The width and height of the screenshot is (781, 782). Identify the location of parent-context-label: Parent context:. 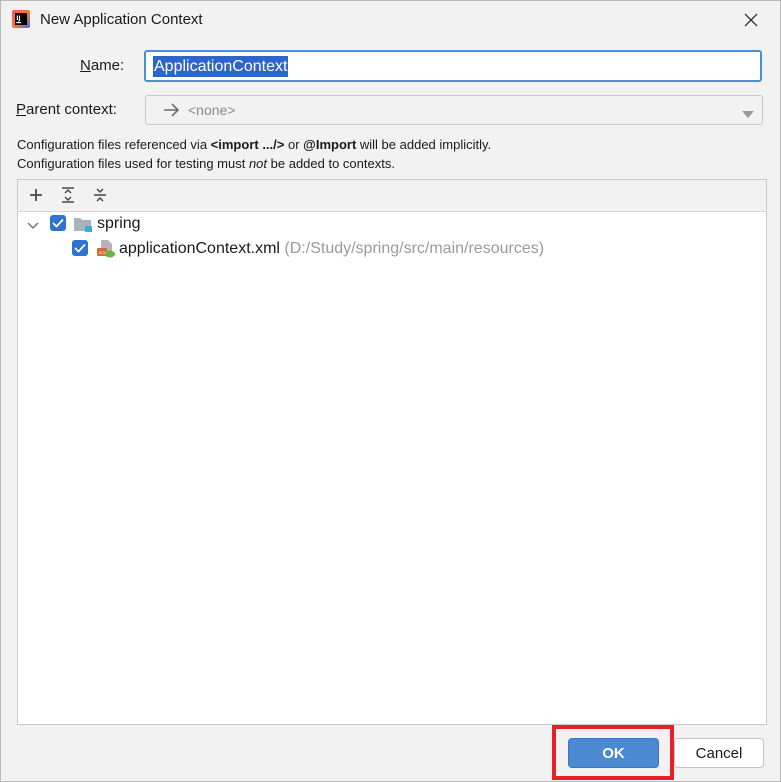
(66, 109).